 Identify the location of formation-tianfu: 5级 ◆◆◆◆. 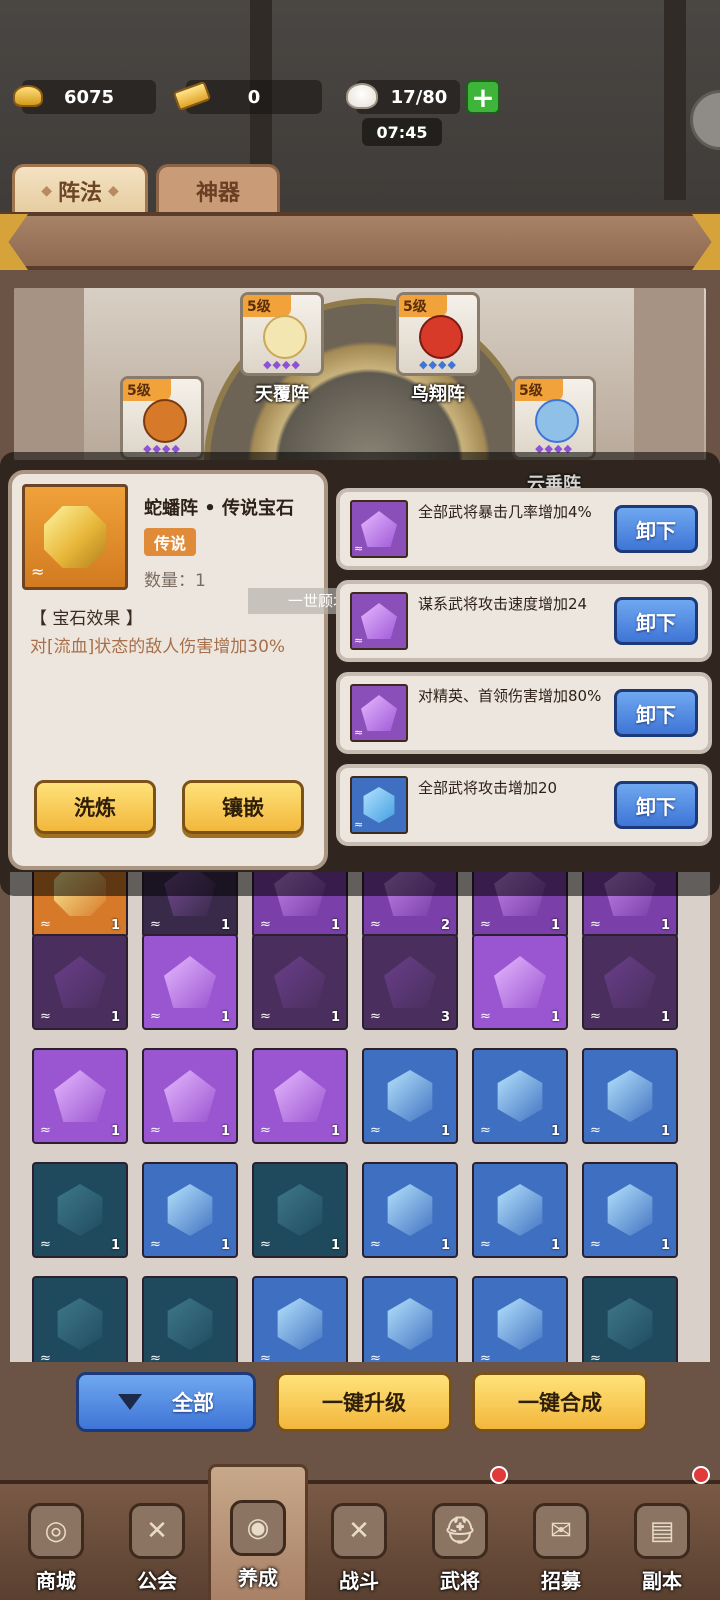
(282, 334).